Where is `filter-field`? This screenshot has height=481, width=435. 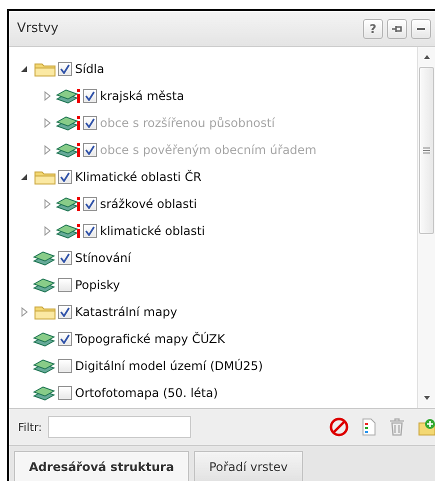
filter-field is located at coordinates (119, 427).